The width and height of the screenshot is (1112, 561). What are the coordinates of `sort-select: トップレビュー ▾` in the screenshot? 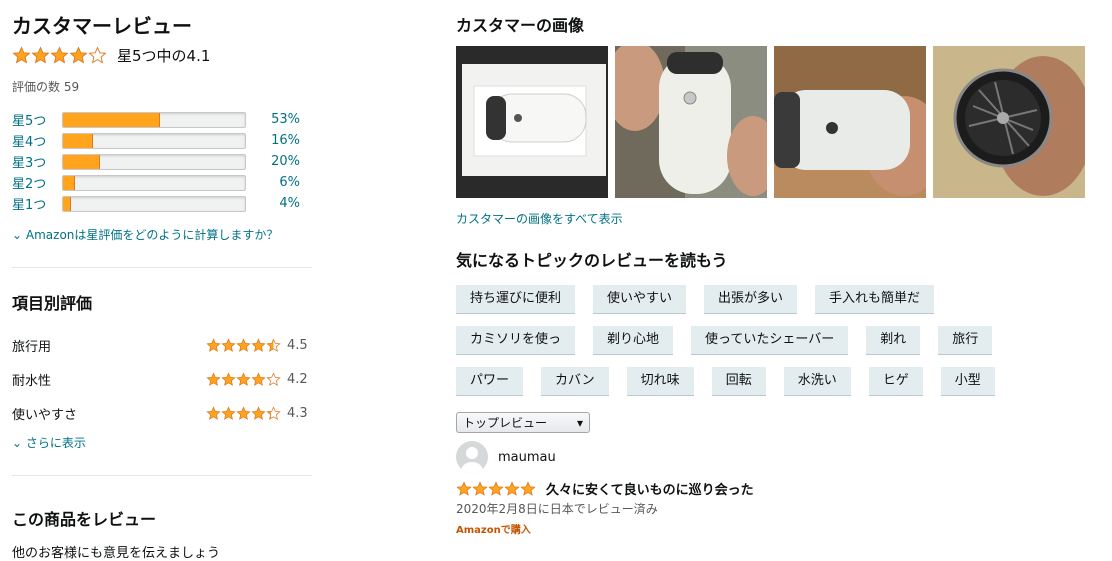 It's located at (523, 422).